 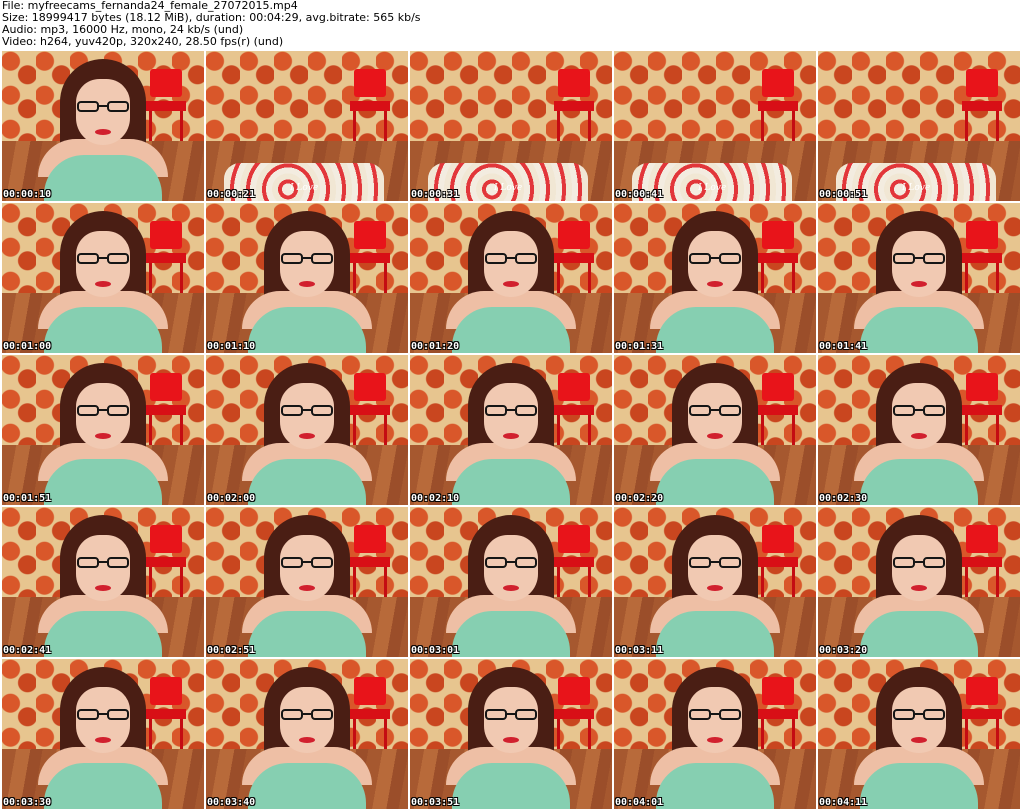 What do you see at coordinates (435, 650) in the screenshot?
I see `thumbnail-timestamp: 00:03:01` at bounding box center [435, 650].